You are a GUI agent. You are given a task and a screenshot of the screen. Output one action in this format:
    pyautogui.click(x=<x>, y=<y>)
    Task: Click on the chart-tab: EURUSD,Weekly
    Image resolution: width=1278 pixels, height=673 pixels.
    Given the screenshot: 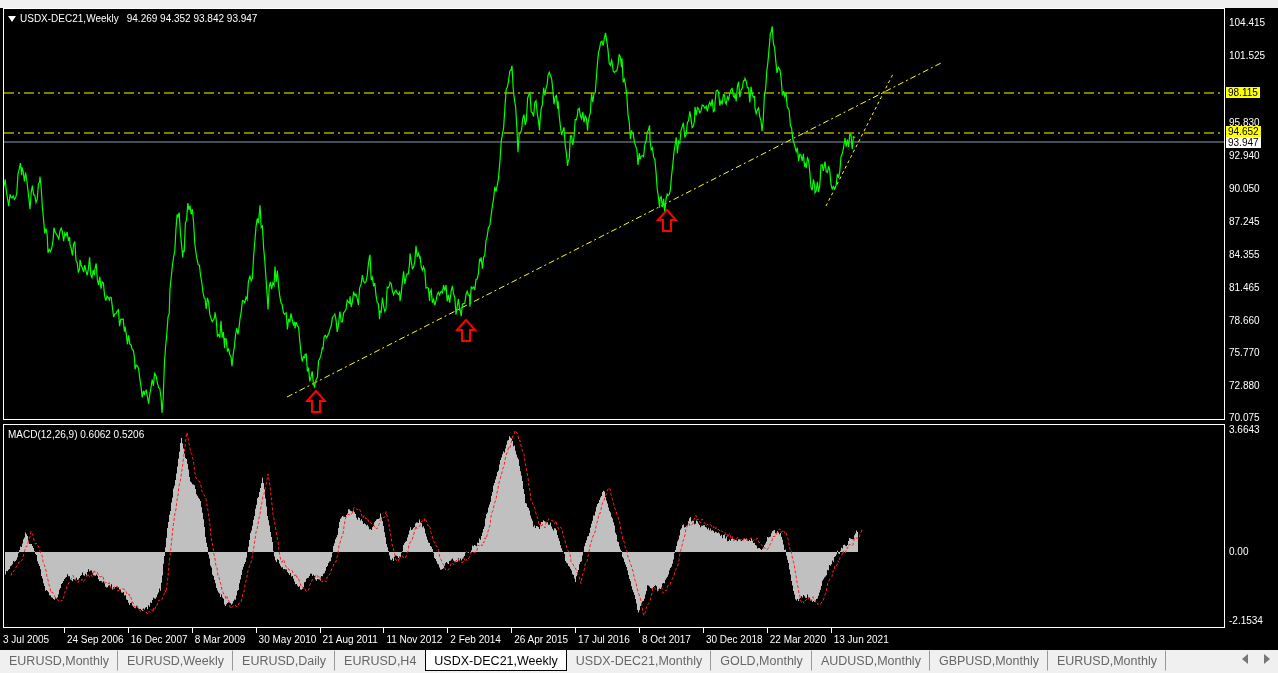 What is the action you would take?
    pyautogui.click(x=176, y=660)
    